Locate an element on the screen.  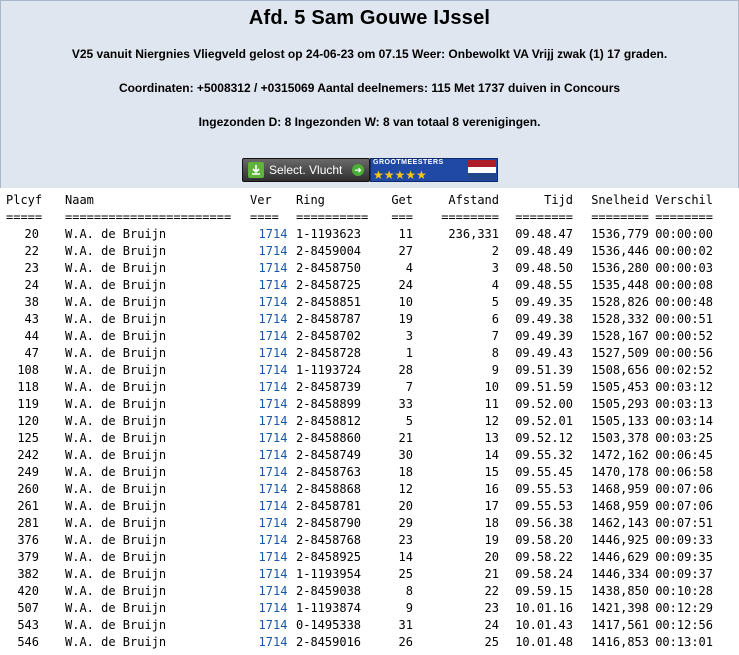
distance-cell: 20 is located at coordinates (491, 557).